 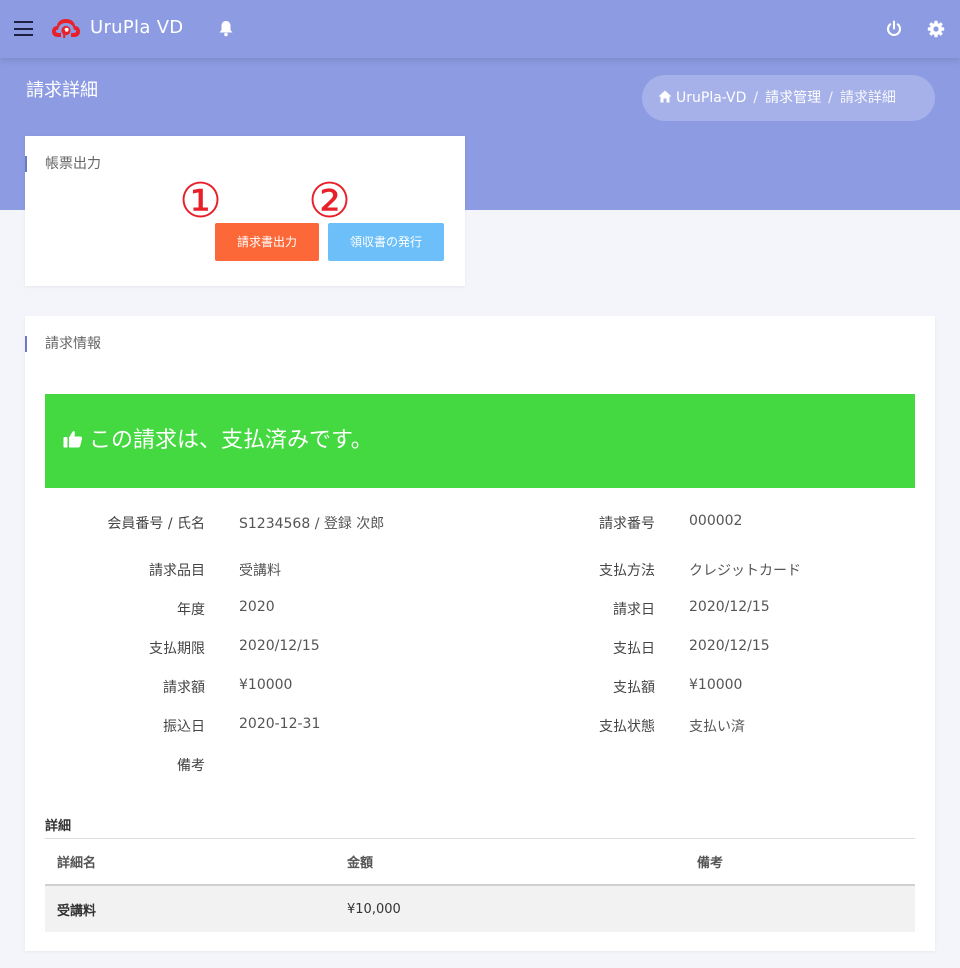 What do you see at coordinates (627, 524) in the screenshot?
I see `invoice-number-label: 請求番号` at bounding box center [627, 524].